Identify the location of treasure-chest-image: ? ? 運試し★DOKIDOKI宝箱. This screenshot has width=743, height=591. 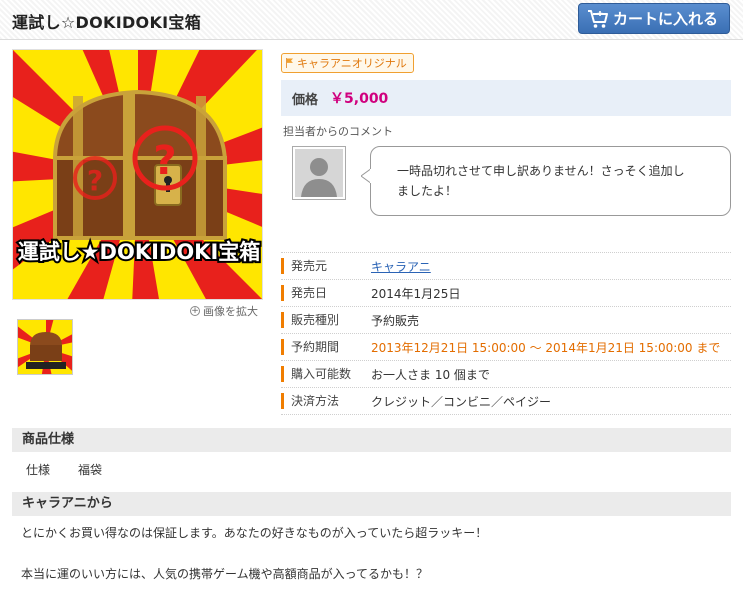
(137, 174).